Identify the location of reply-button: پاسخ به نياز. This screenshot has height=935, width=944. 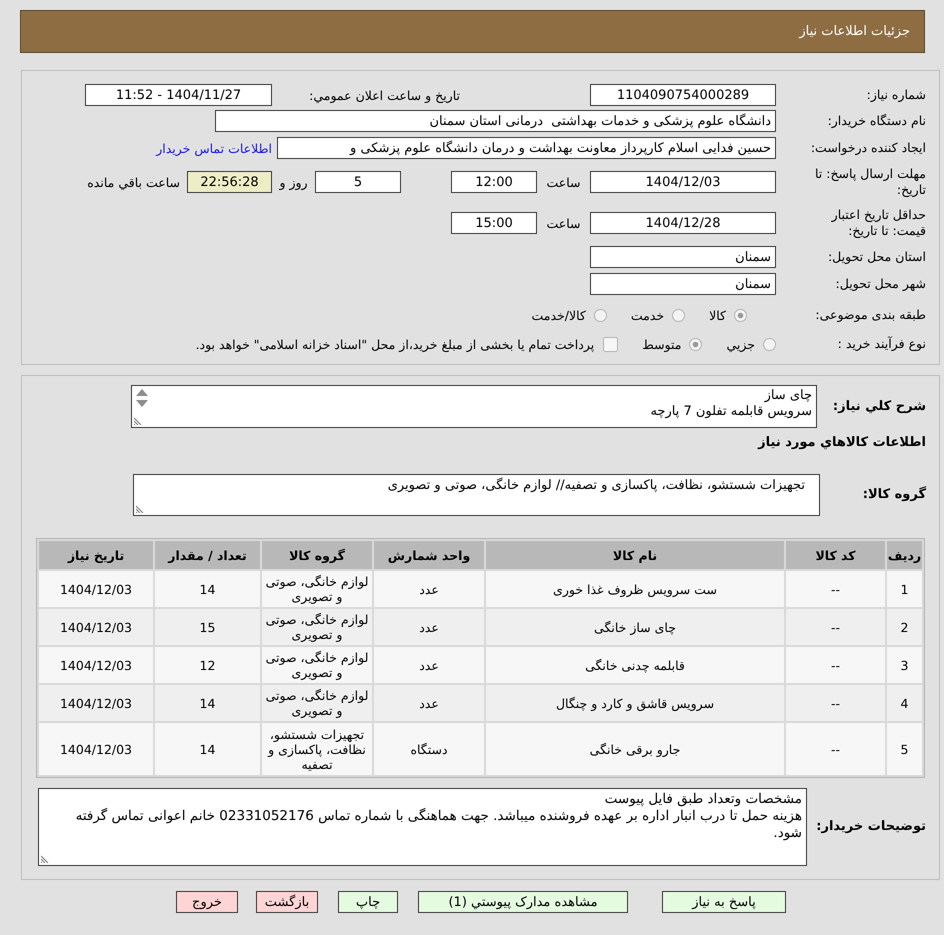
(724, 902).